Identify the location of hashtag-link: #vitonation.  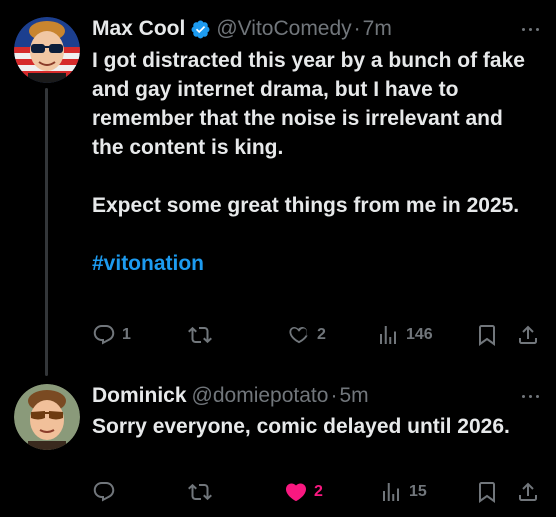
(312, 263).